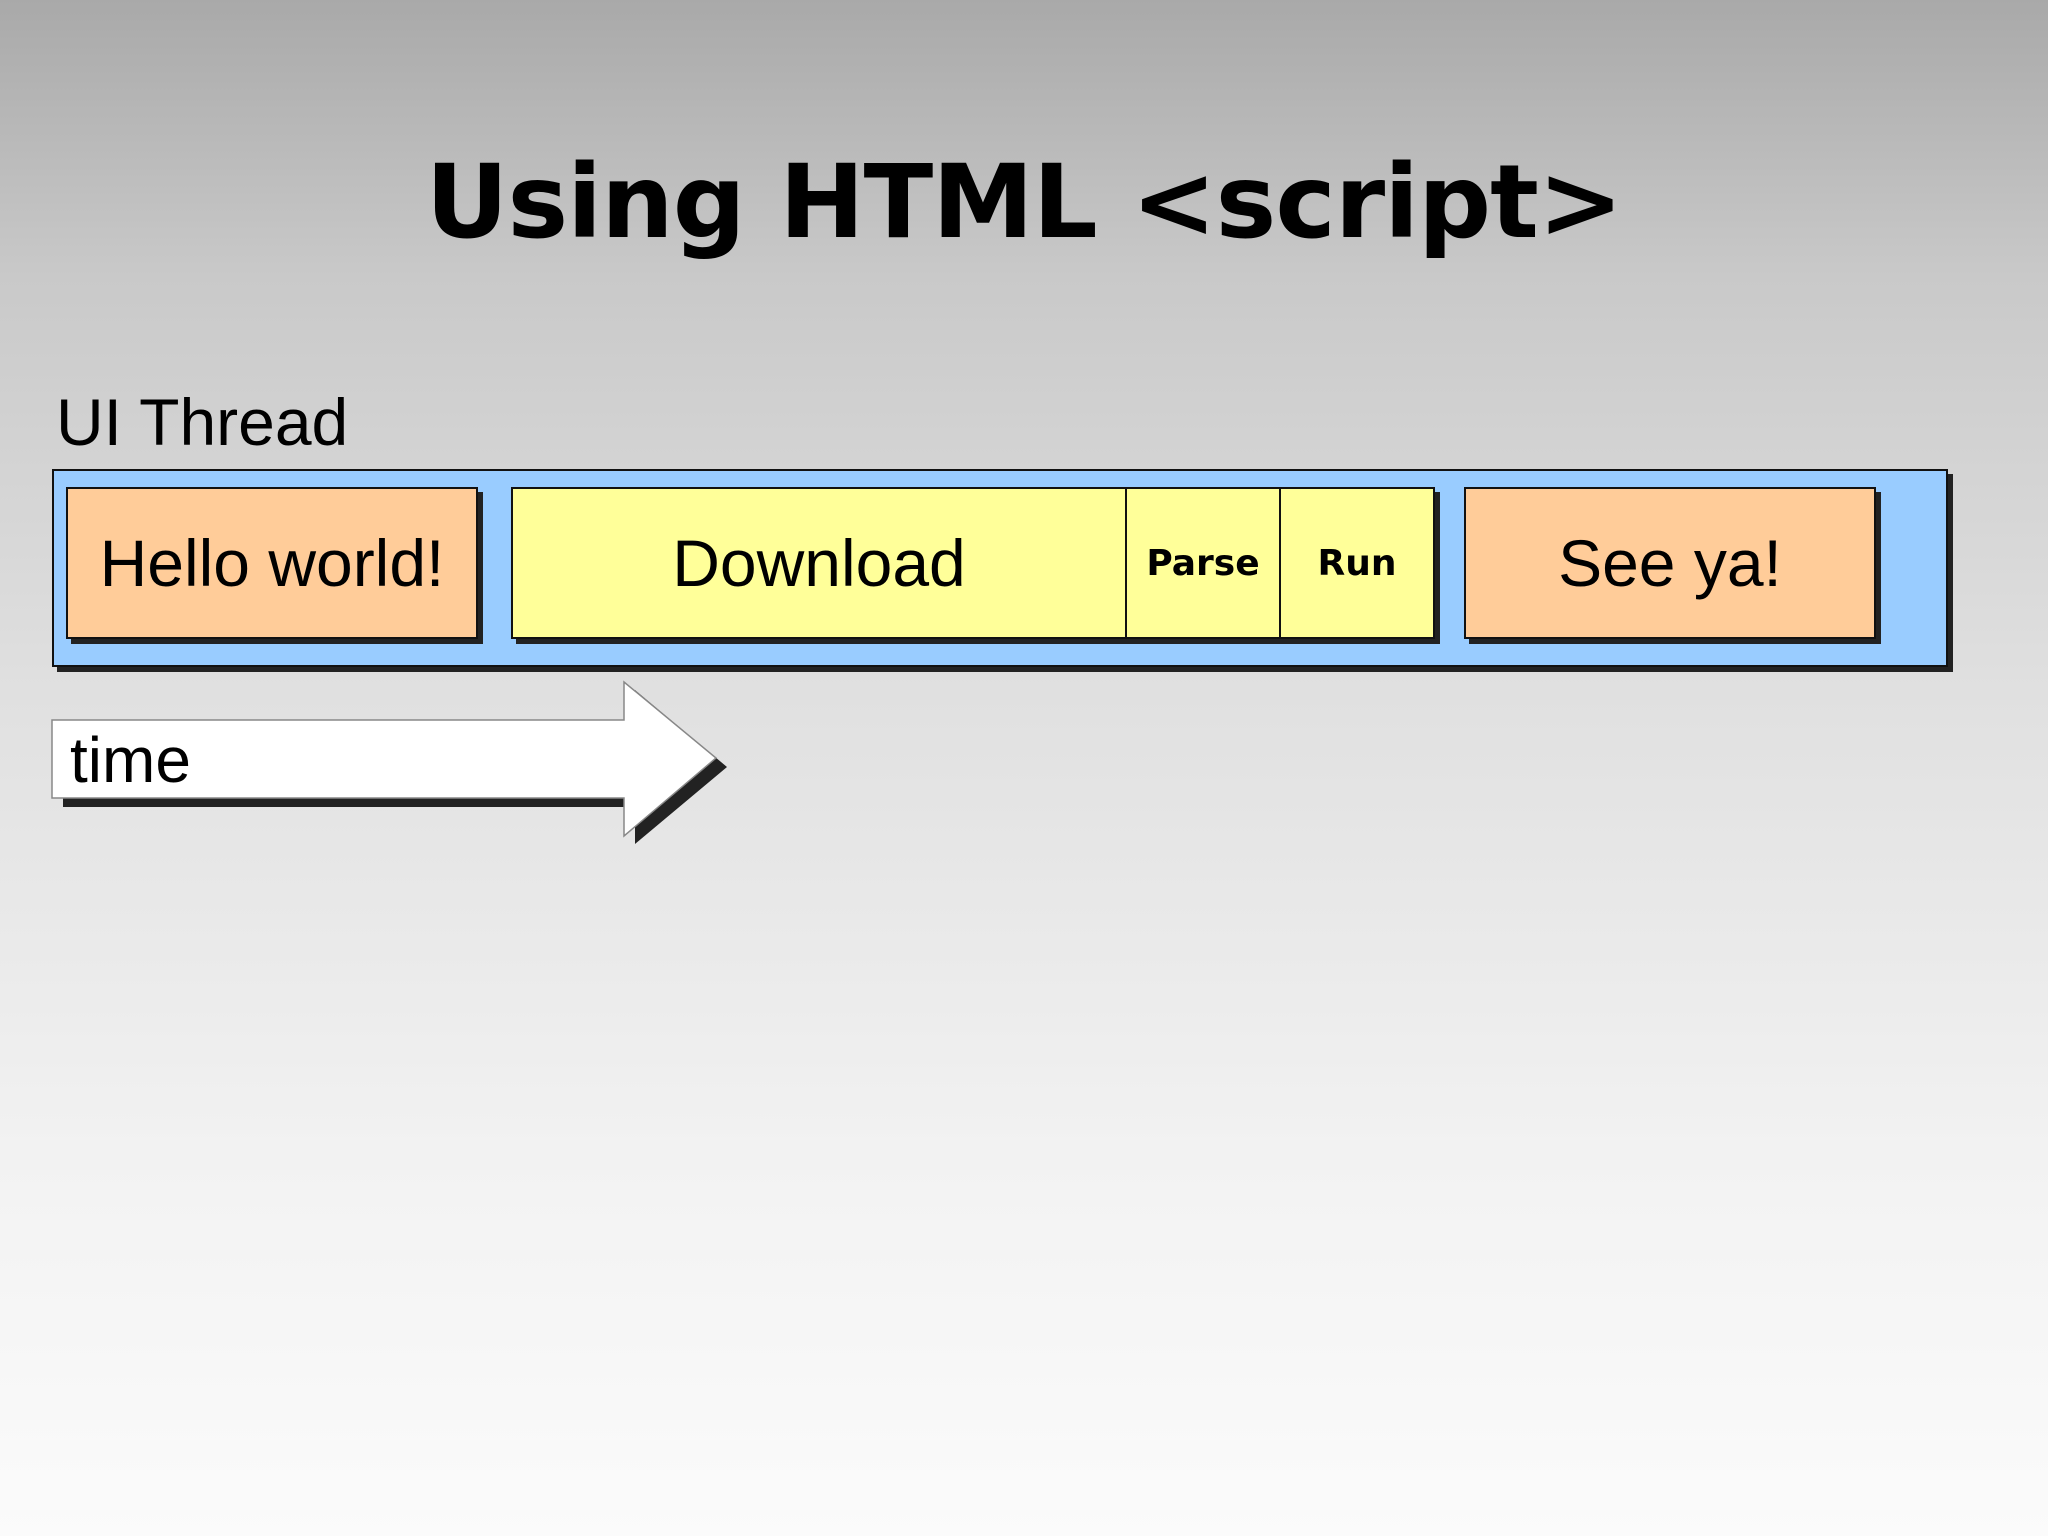 This screenshot has height=1536, width=2048. I want to click on see-ya-block: See ya!, so click(1670, 563).